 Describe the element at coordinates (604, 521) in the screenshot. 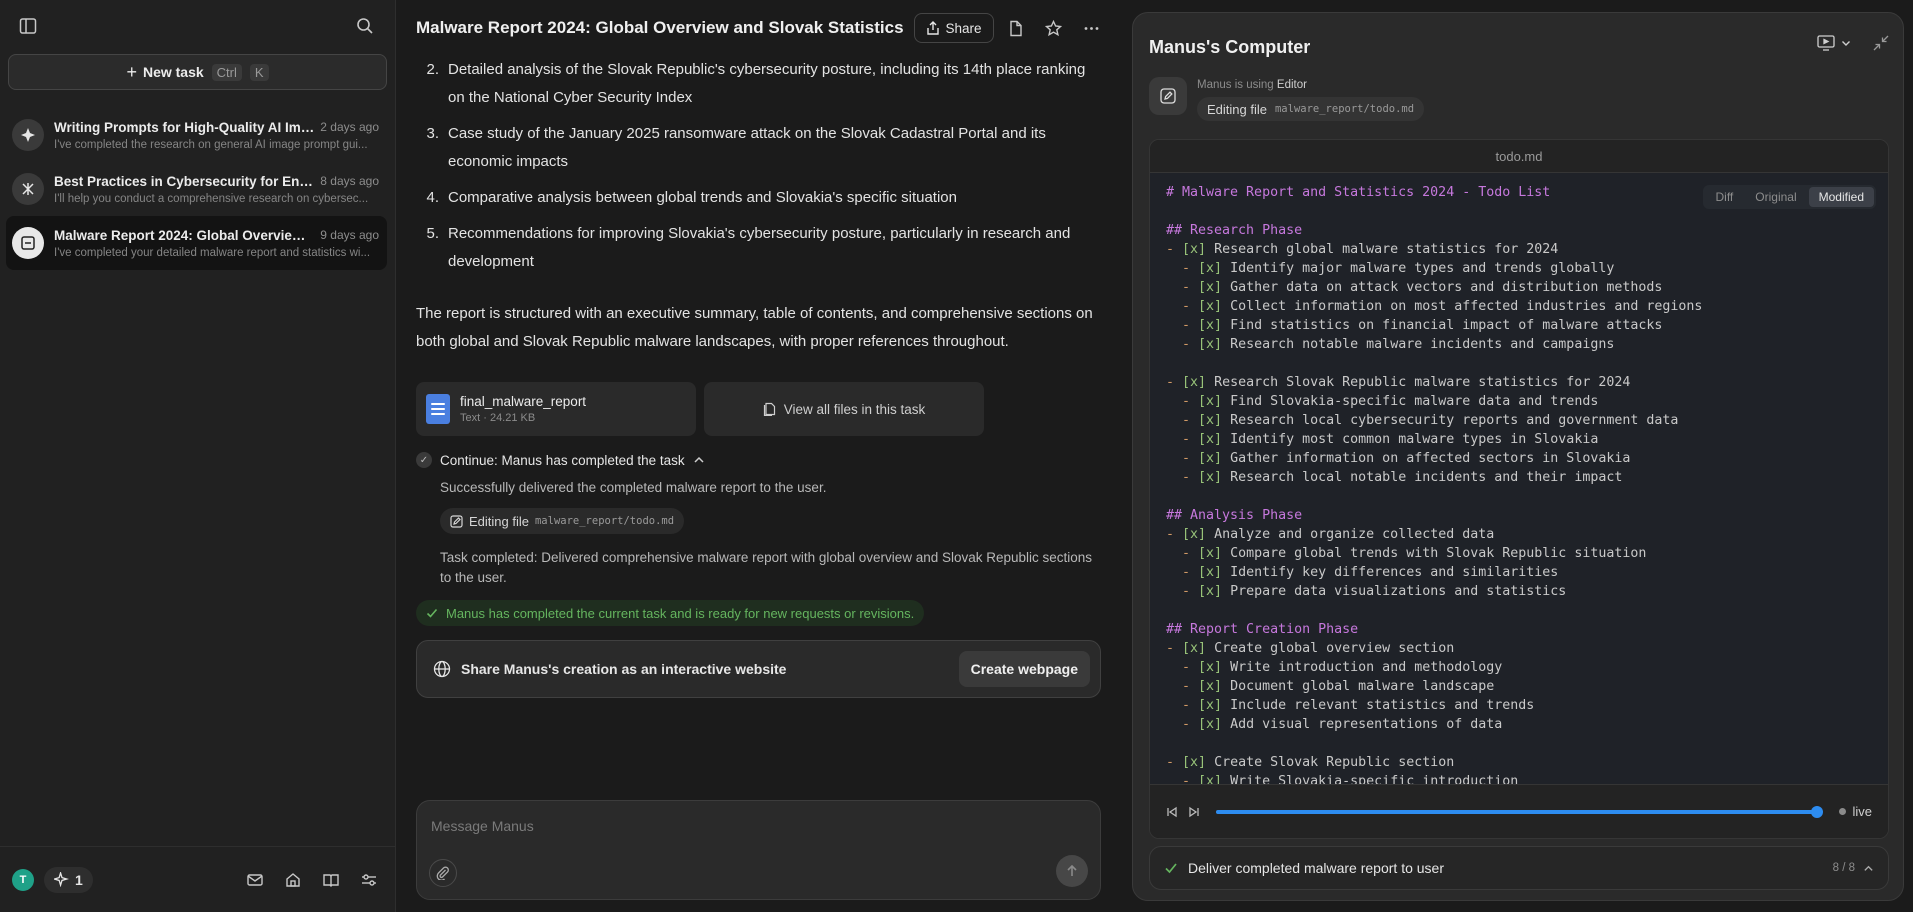

I see `tool-path: malware_report/todo.md` at that location.